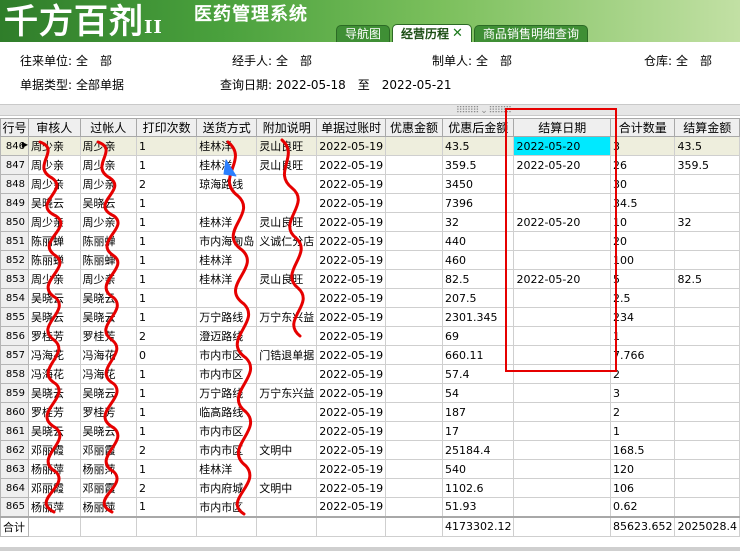 The image size is (740, 551). I want to click on table-row: 864 邓丽霞 邓丽霞 2 市内府城 文明中 2022-05-19 1102.6 106, so click(370, 488).